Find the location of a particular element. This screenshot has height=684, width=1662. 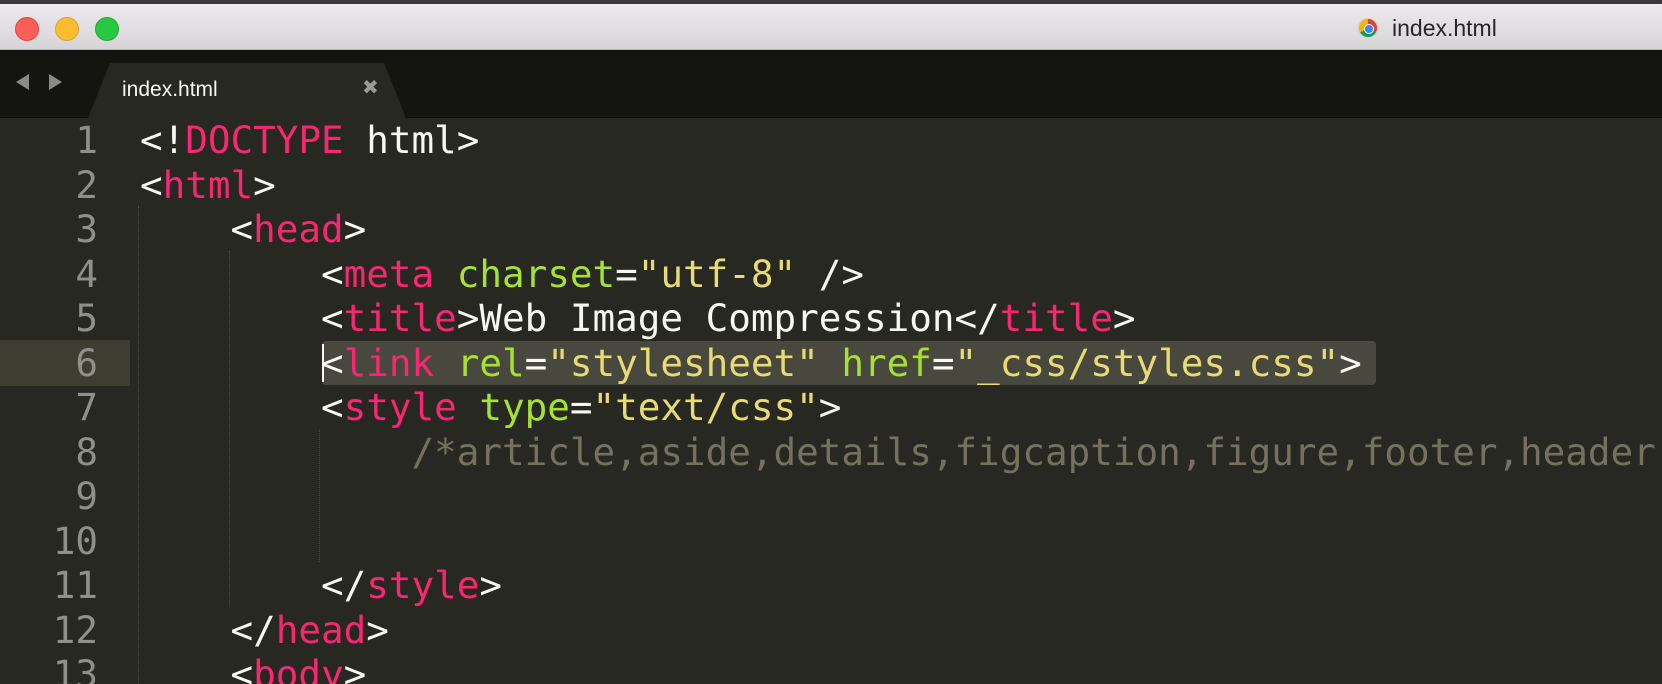

line-number: 12 is located at coordinates (75, 629).